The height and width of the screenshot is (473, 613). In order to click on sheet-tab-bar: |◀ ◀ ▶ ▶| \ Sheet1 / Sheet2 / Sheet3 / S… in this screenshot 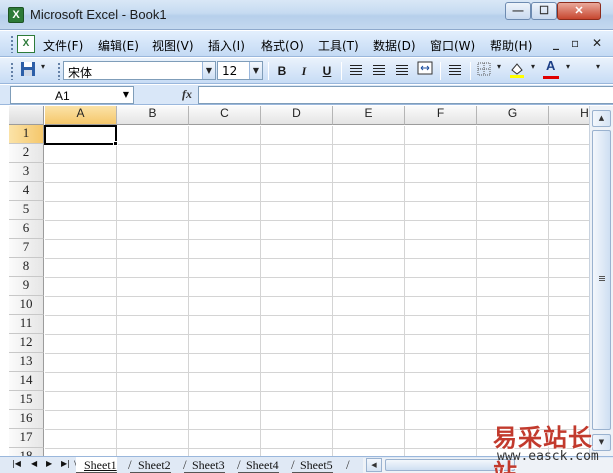, I will do `click(306, 464)`.